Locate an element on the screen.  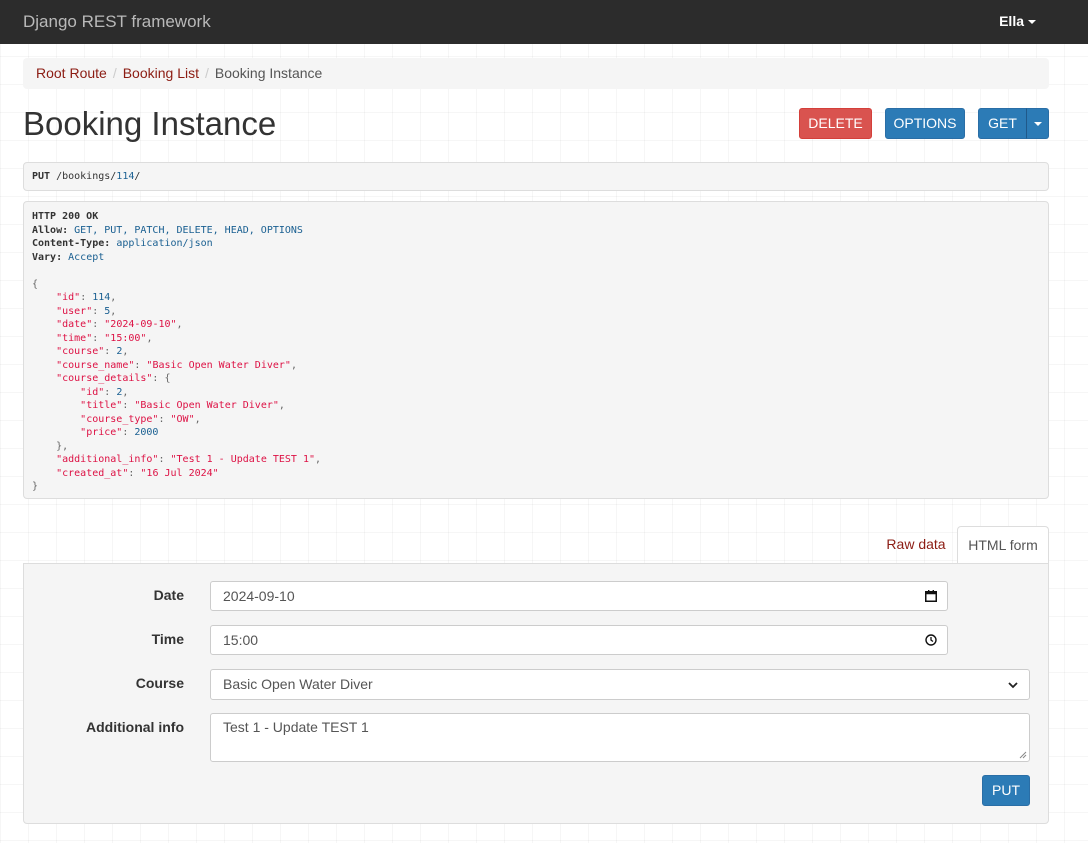
navbar: Django REST framework Ella is located at coordinates (544, 22).